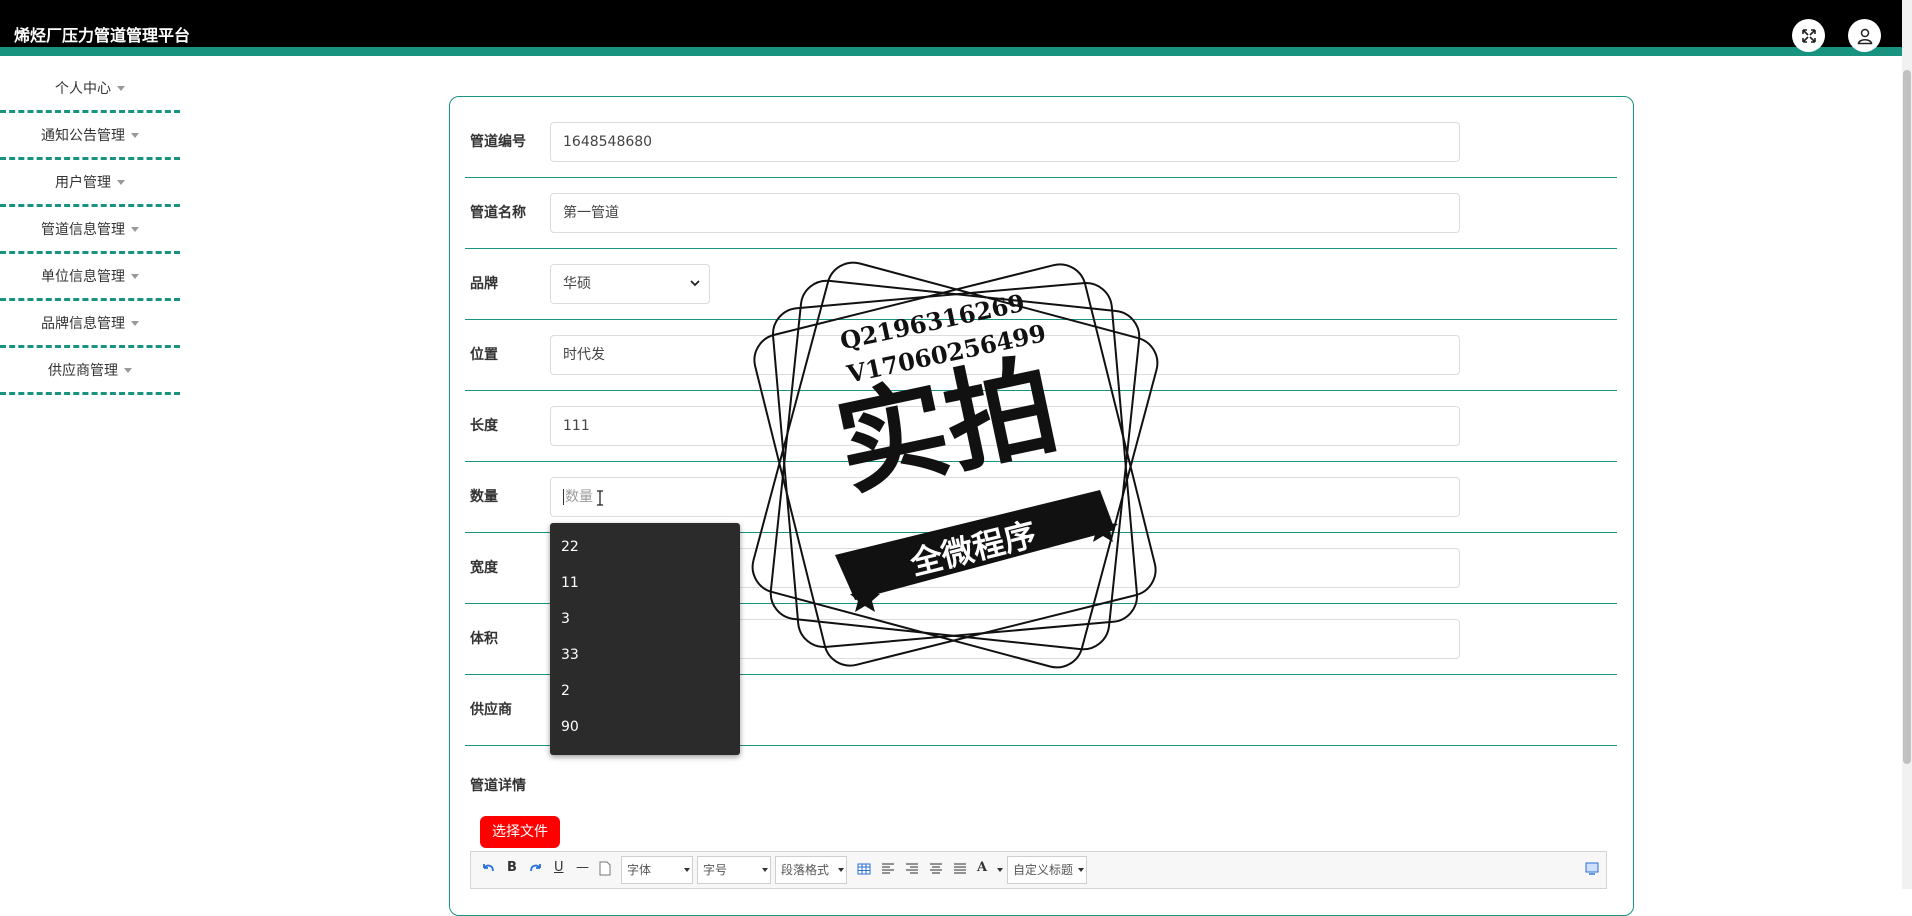  I want to click on sidebar-item-units: 单位信息管理, so click(90, 277).